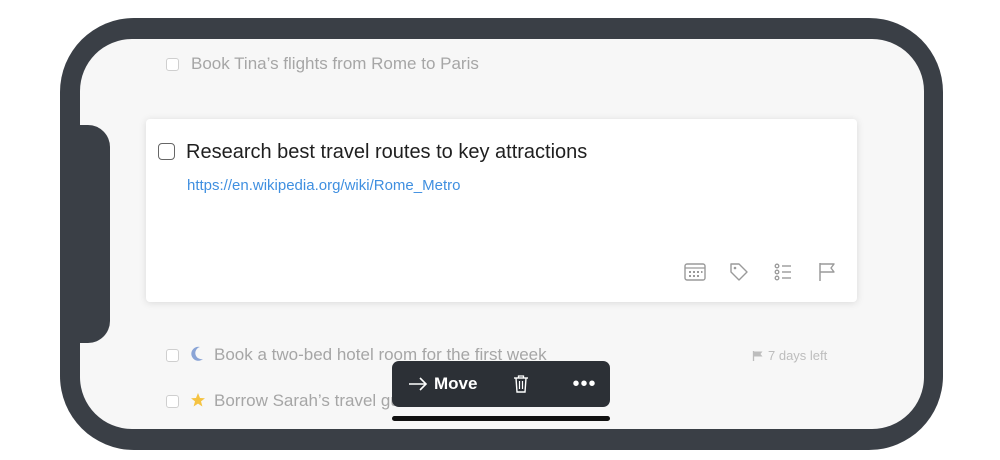 The height and width of the screenshot is (460, 1000). What do you see at coordinates (335, 64) in the screenshot?
I see `task-label-top: Book Tina’s flights from Rome to Paris` at bounding box center [335, 64].